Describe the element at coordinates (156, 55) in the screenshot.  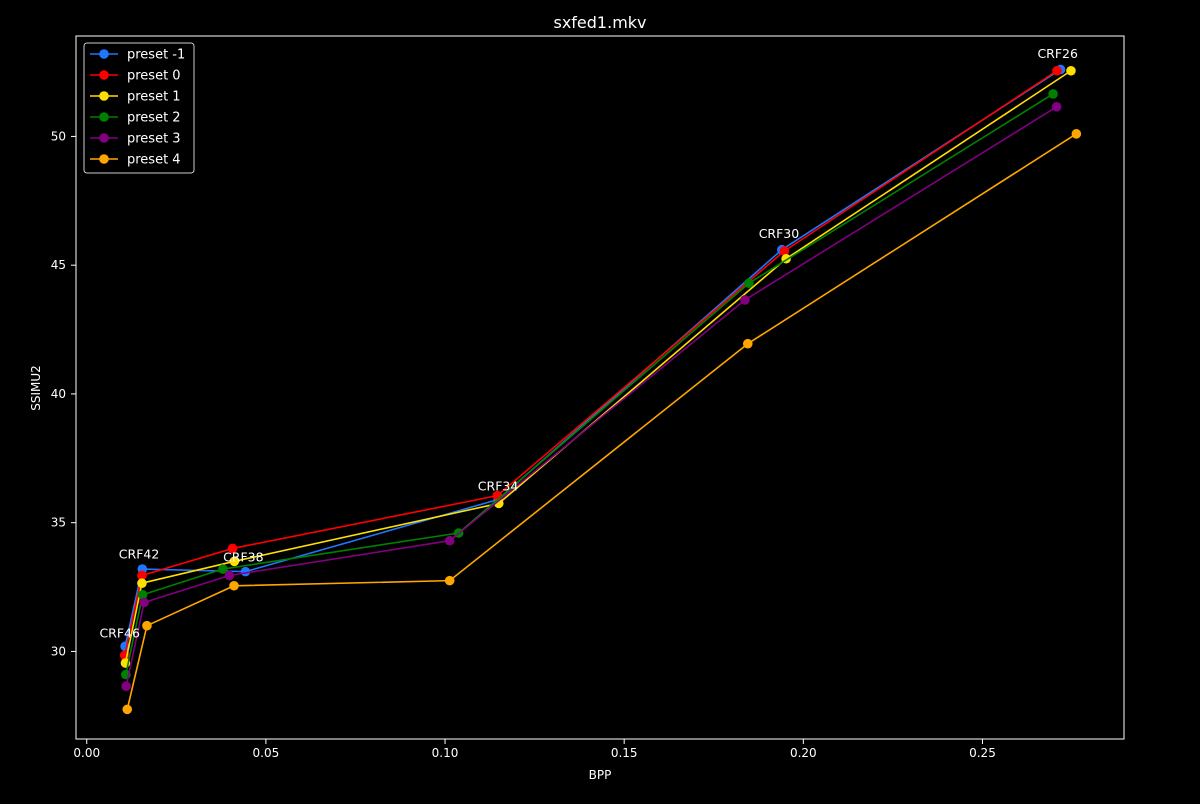
I see `legend-label: preset -1` at that location.